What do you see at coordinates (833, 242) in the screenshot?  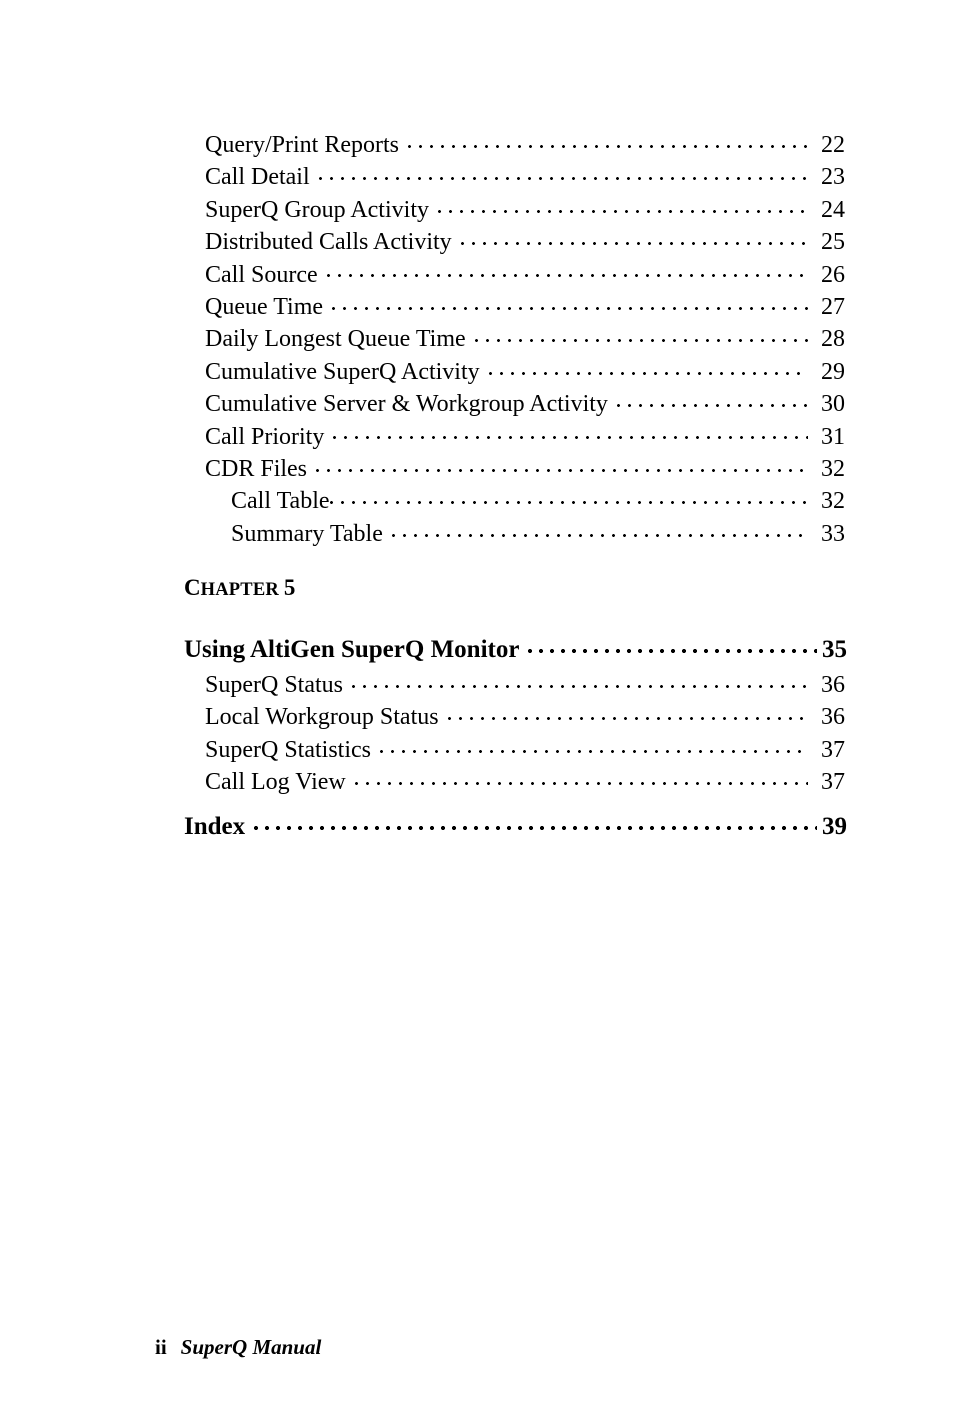 I see `toc-entry-page-number: 25` at bounding box center [833, 242].